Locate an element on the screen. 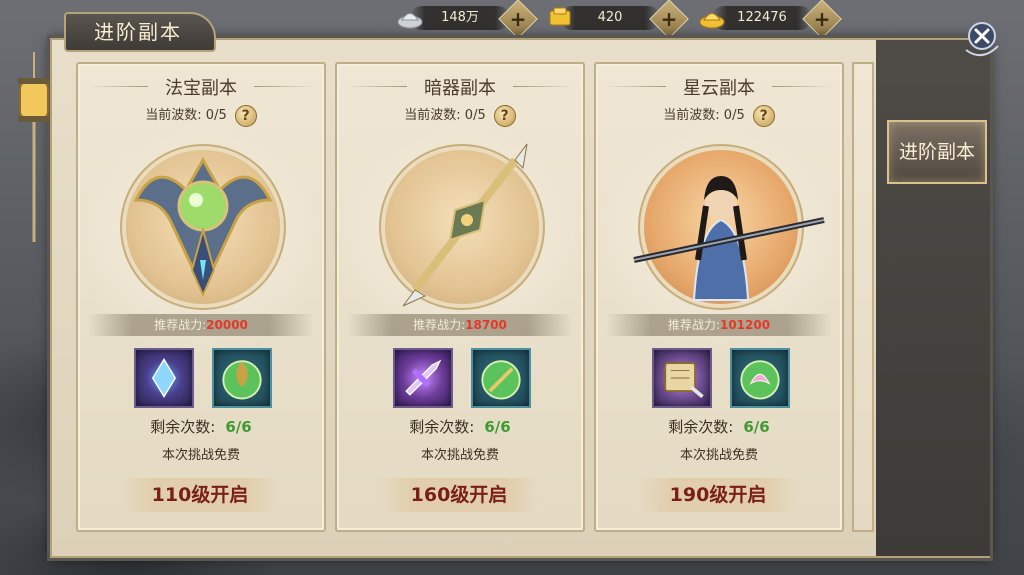  hidden-weapon-icon is located at coordinates (465, 225).